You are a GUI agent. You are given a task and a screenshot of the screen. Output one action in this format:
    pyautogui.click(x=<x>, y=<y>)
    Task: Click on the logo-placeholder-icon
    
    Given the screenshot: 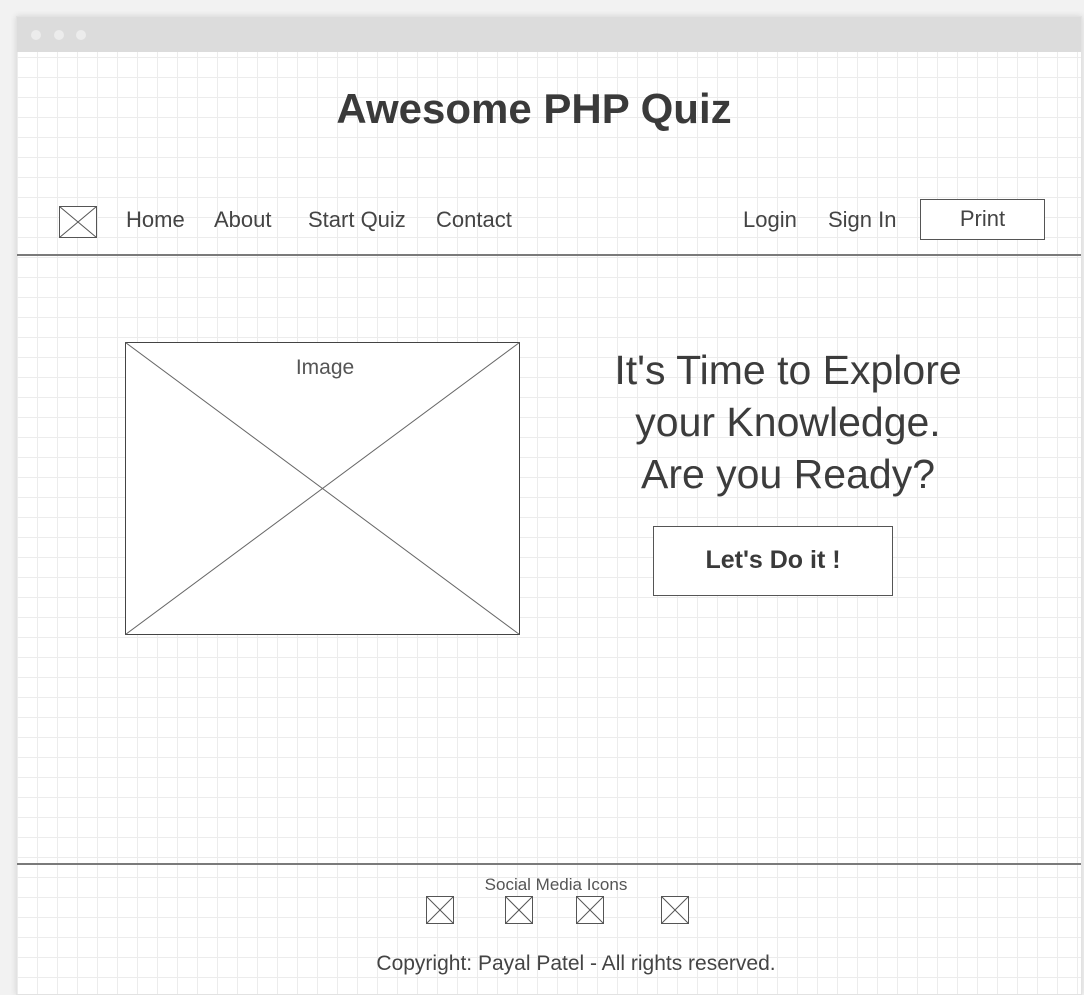 What is the action you would take?
    pyautogui.click(x=78, y=222)
    